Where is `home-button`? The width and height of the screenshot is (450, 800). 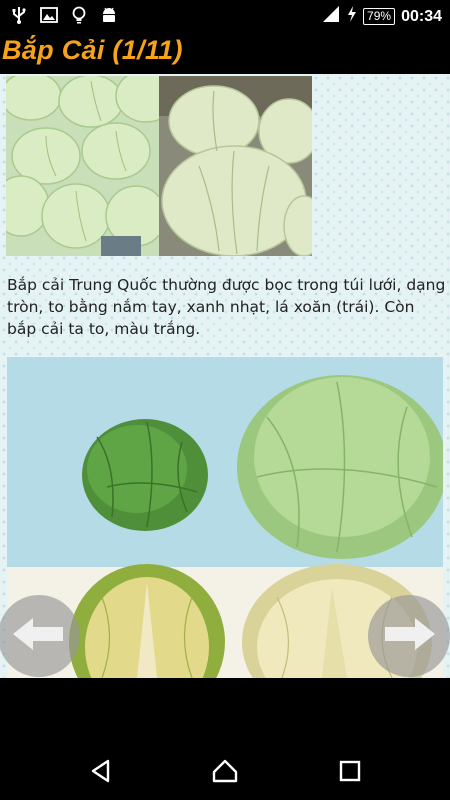
home-button is located at coordinates (225, 773).